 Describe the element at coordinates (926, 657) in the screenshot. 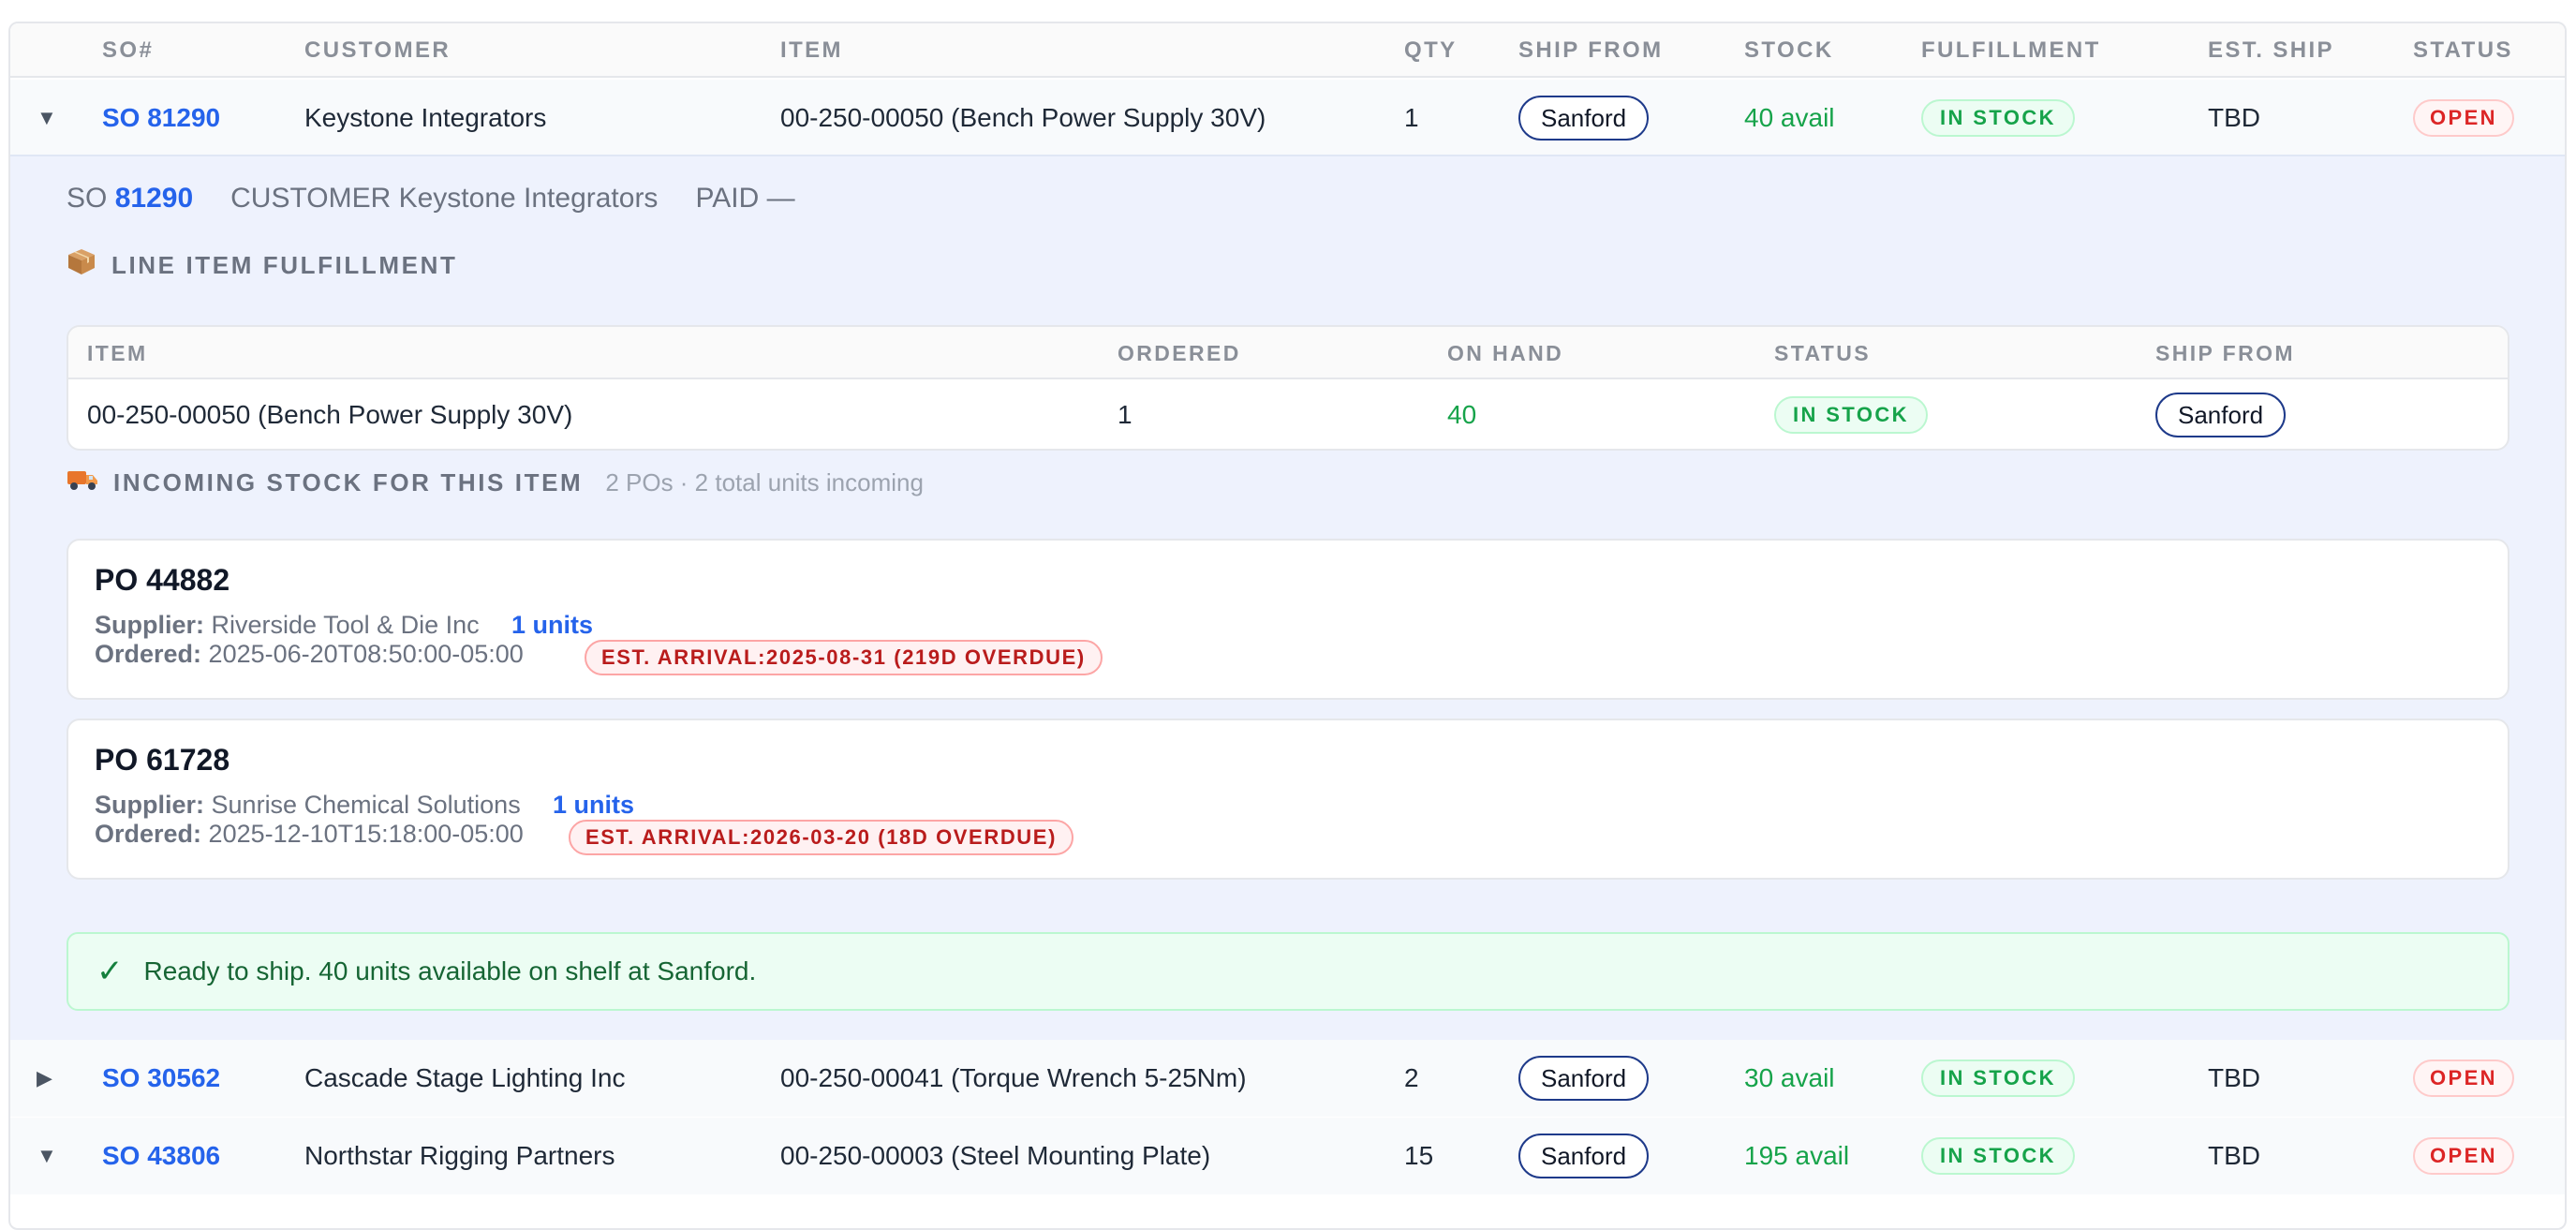

I see `est-arrival-value: 2025-08-31 (219D OVERDUE)` at that location.